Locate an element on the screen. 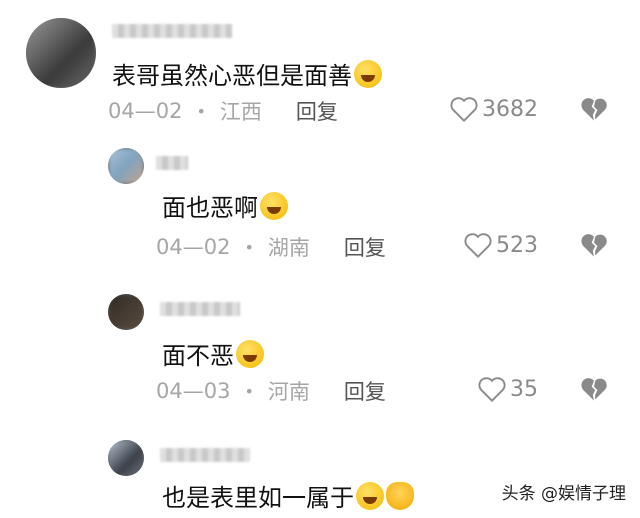  like-button: 523 is located at coordinates (501, 245).